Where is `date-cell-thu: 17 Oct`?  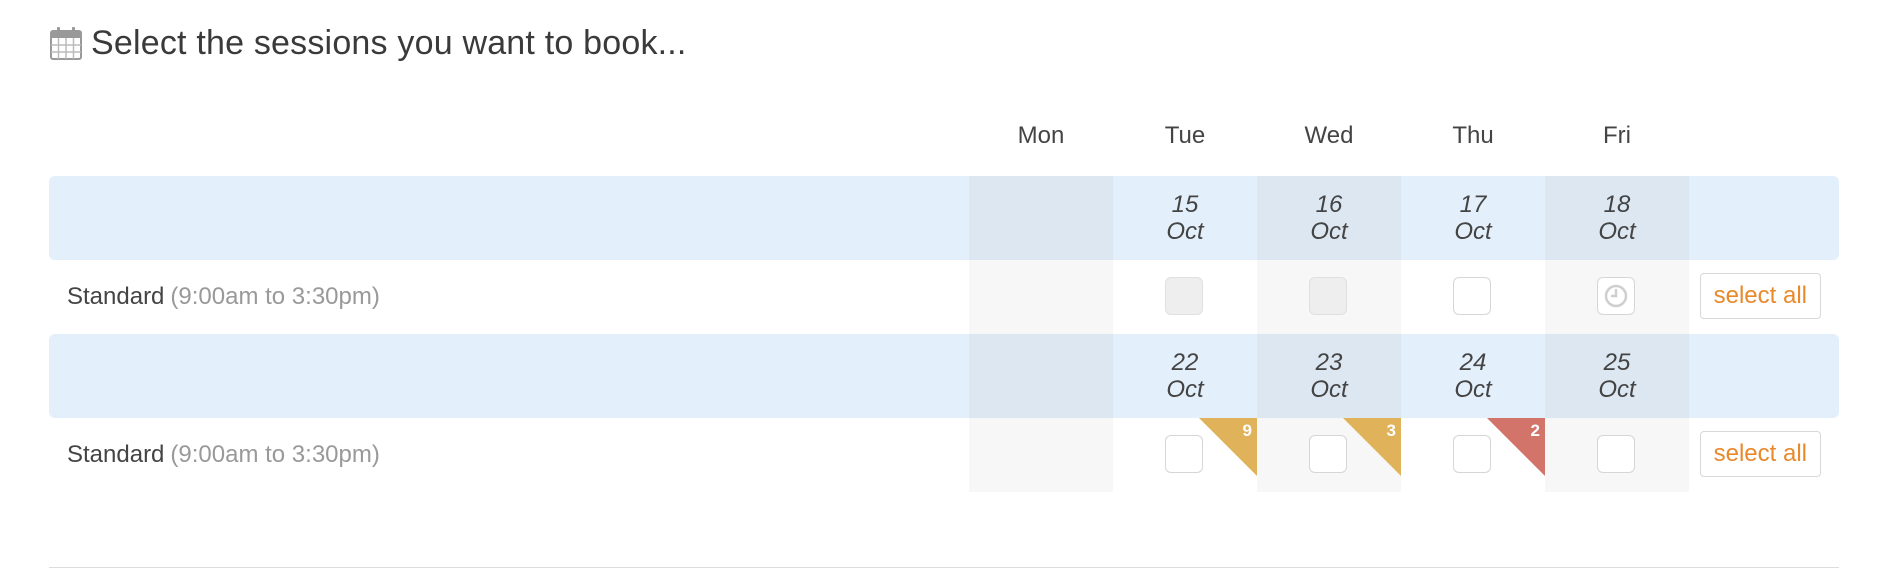 date-cell-thu: 17 Oct is located at coordinates (1473, 218).